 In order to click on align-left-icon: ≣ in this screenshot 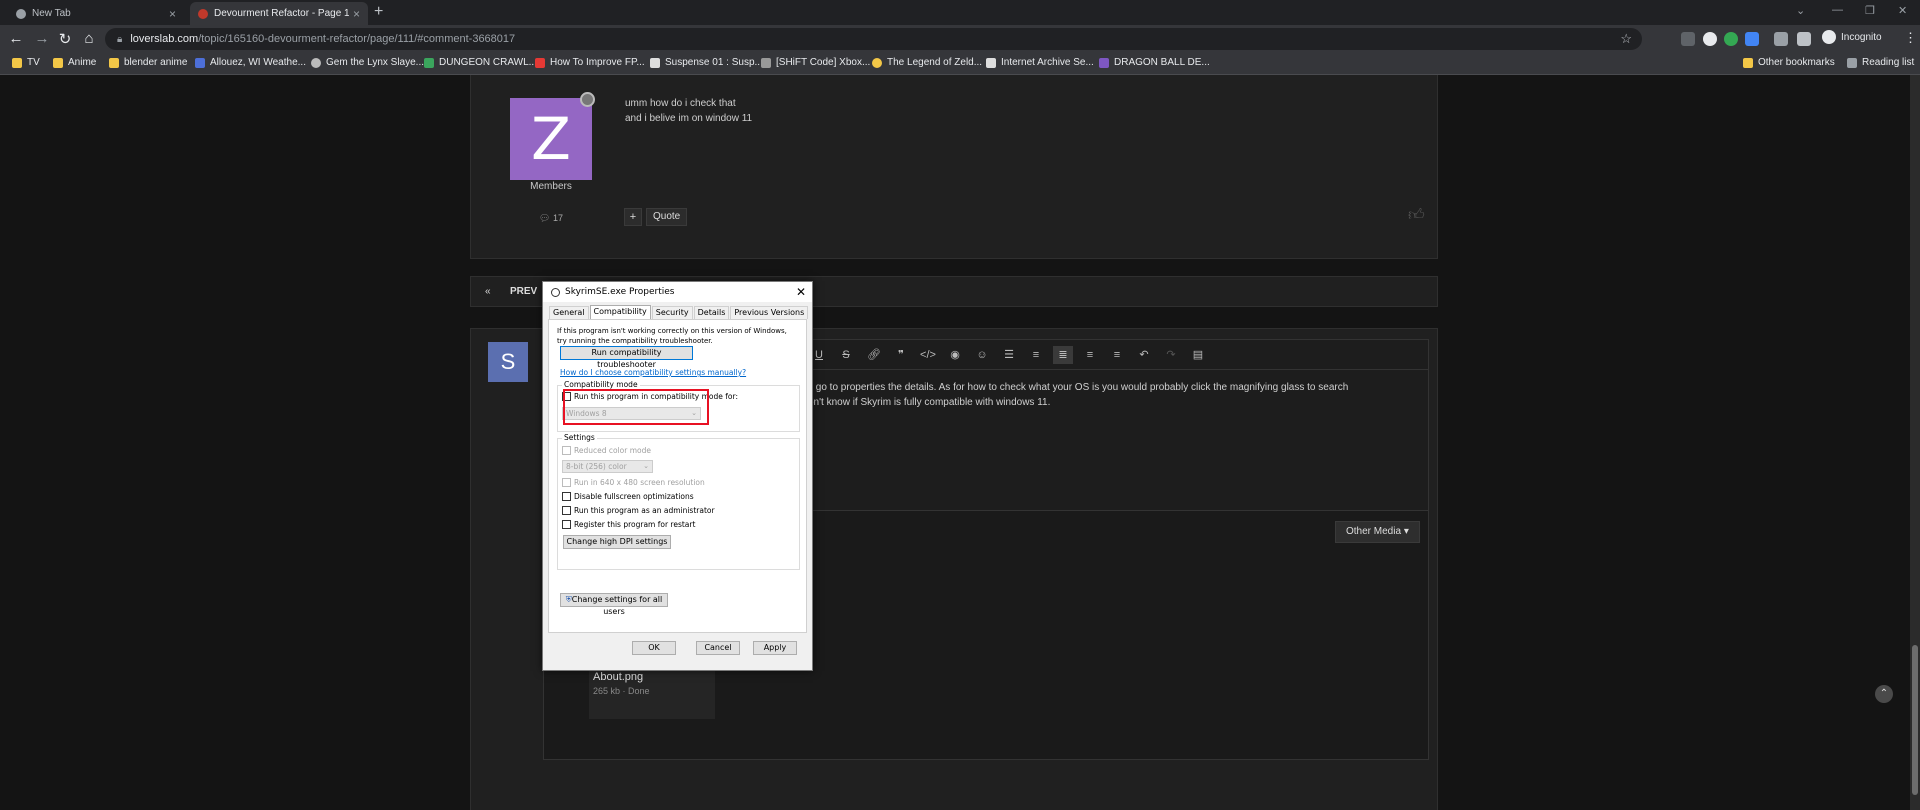, I will do `click(1063, 355)`.